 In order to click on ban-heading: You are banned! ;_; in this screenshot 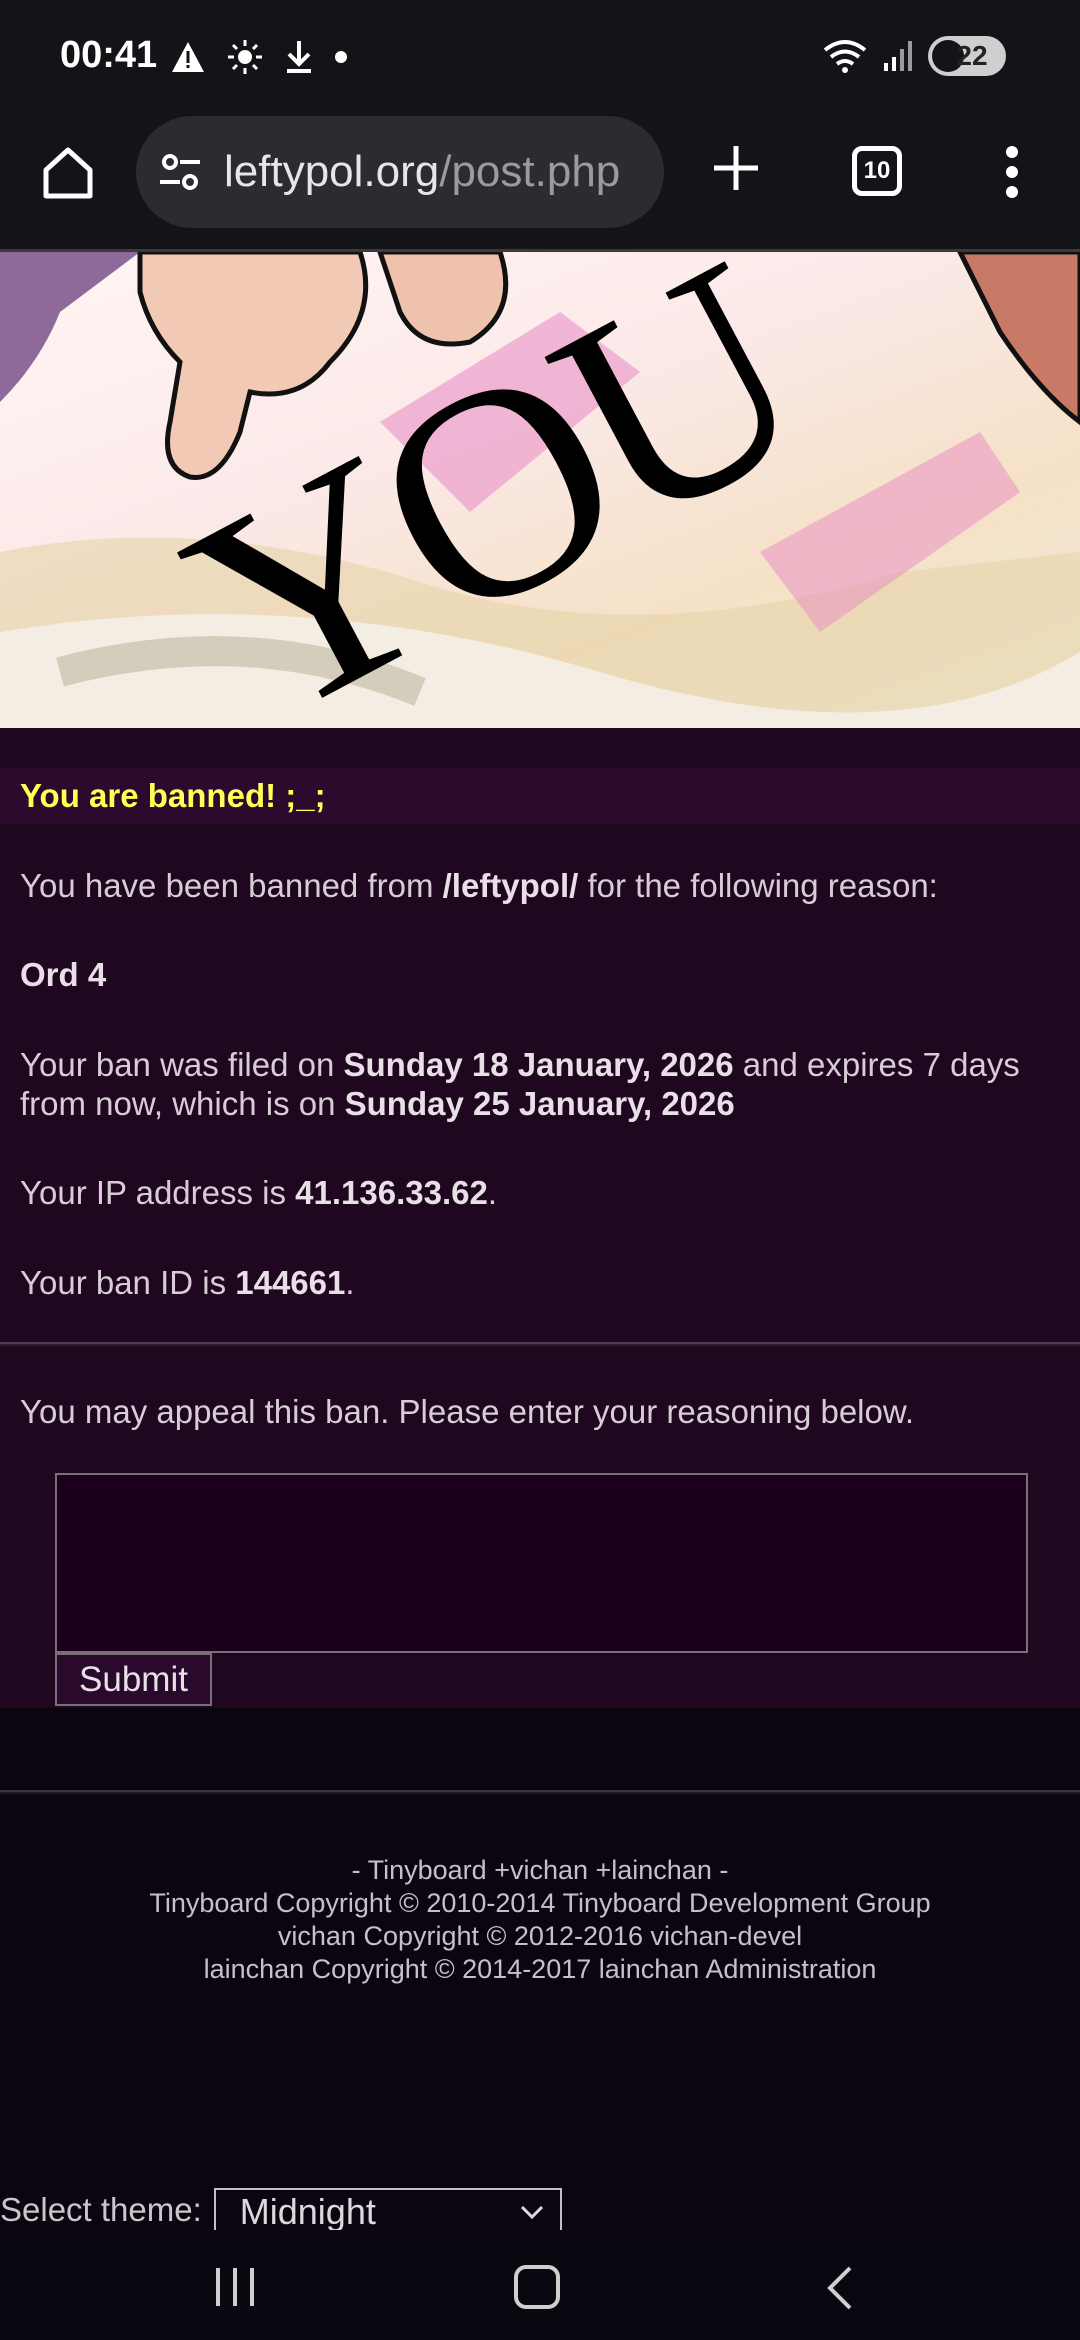, I will do `click(540, 796)`.